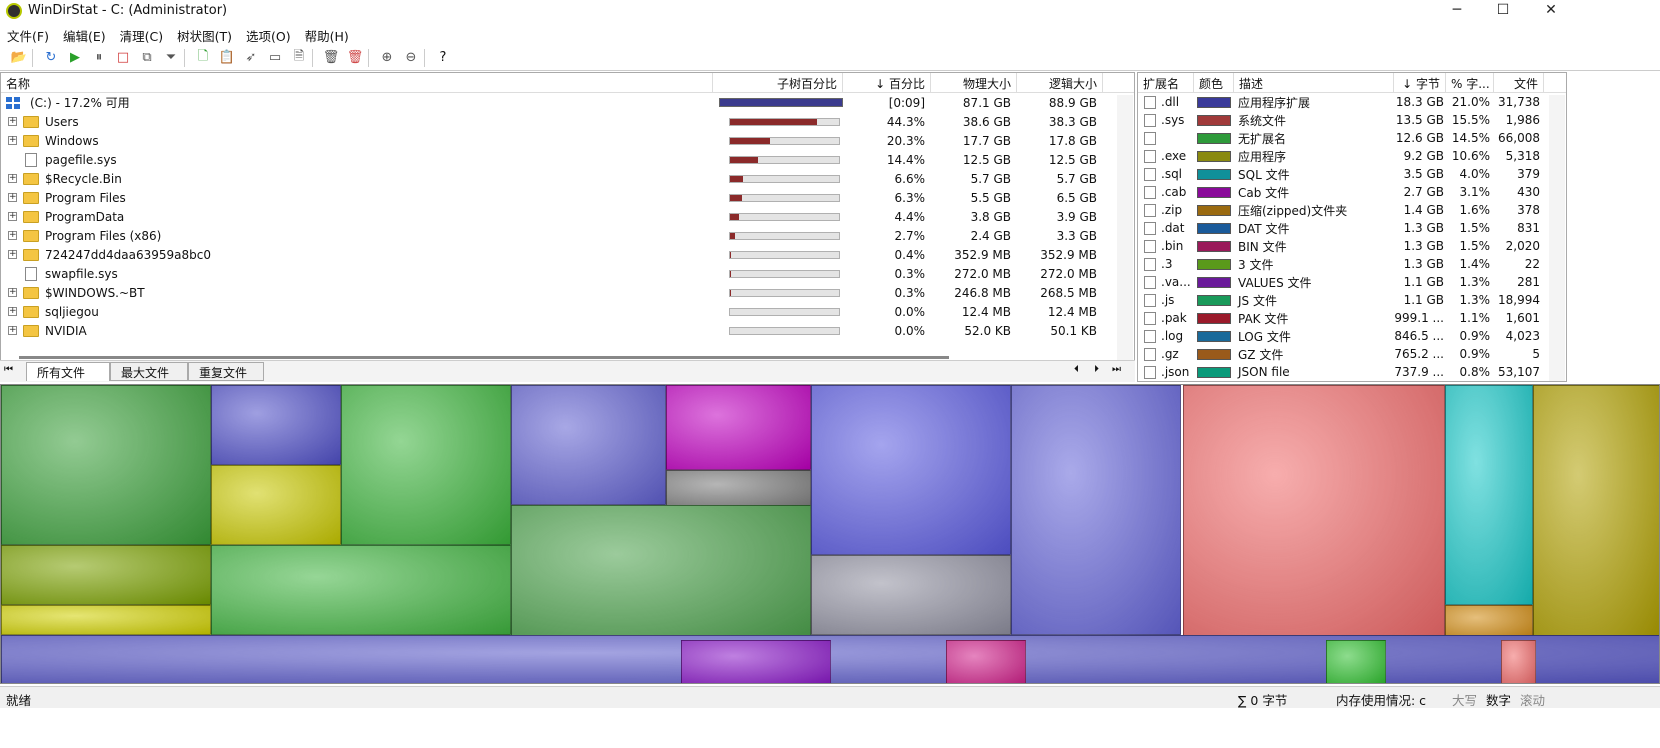  Describe the element at coordinates (149, 371) in the screenshot. I see `tab-largest-files: 最大文件` at that location.